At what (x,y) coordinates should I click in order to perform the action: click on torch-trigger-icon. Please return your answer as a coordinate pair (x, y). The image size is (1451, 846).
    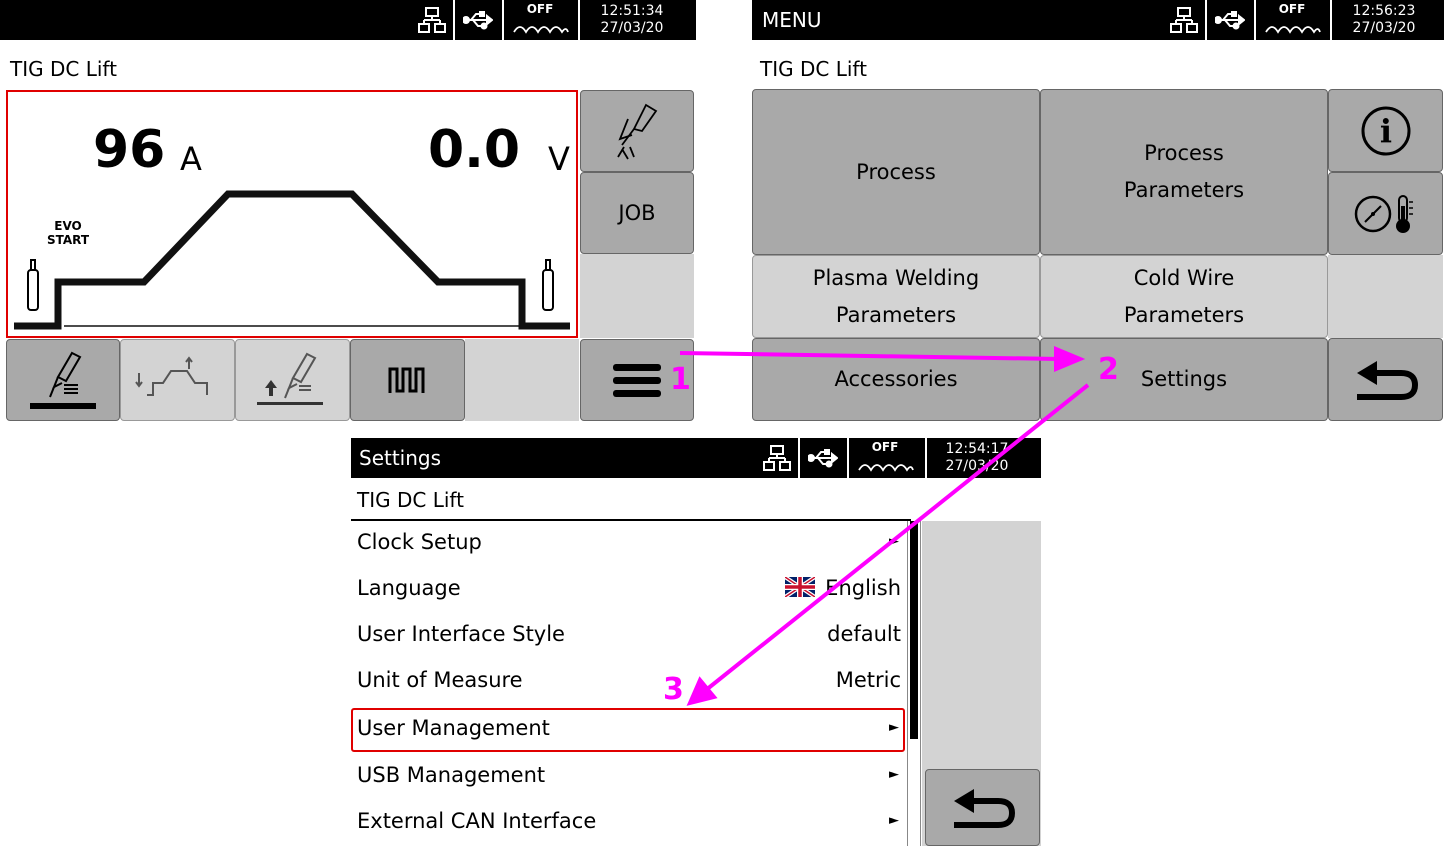
    Looking at the image, I should click on (637, 131).